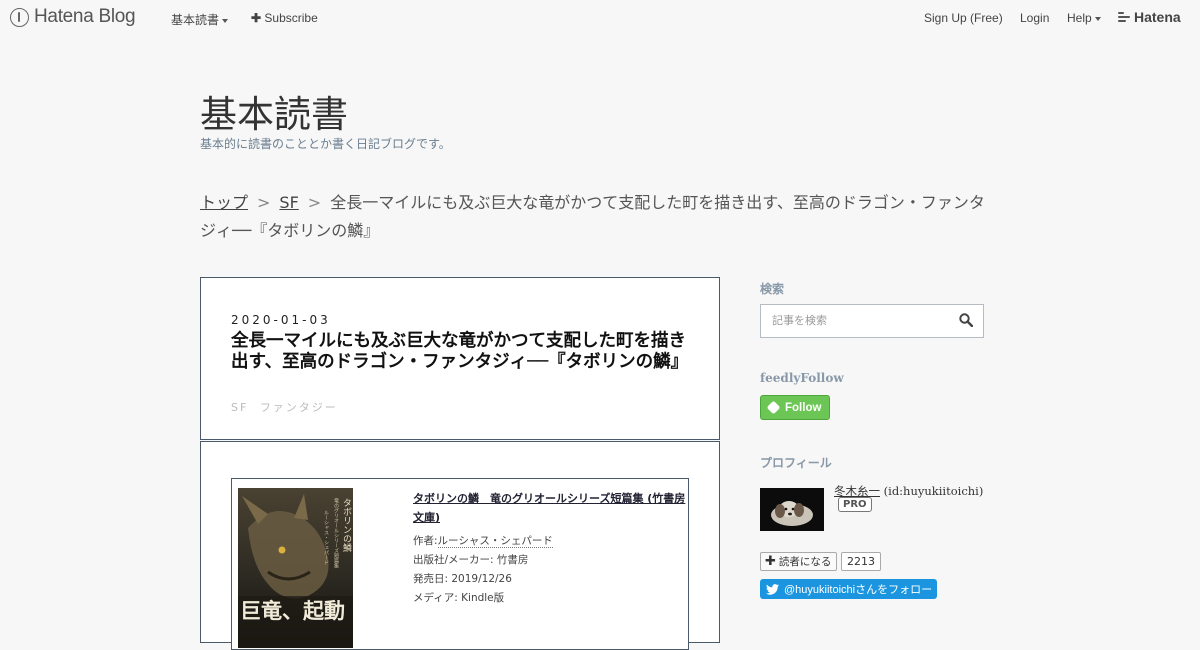 This screenshot has width=1200, height=650. I want to click on hatena-blog-logo: Hatena Blog, so click(73, 17).